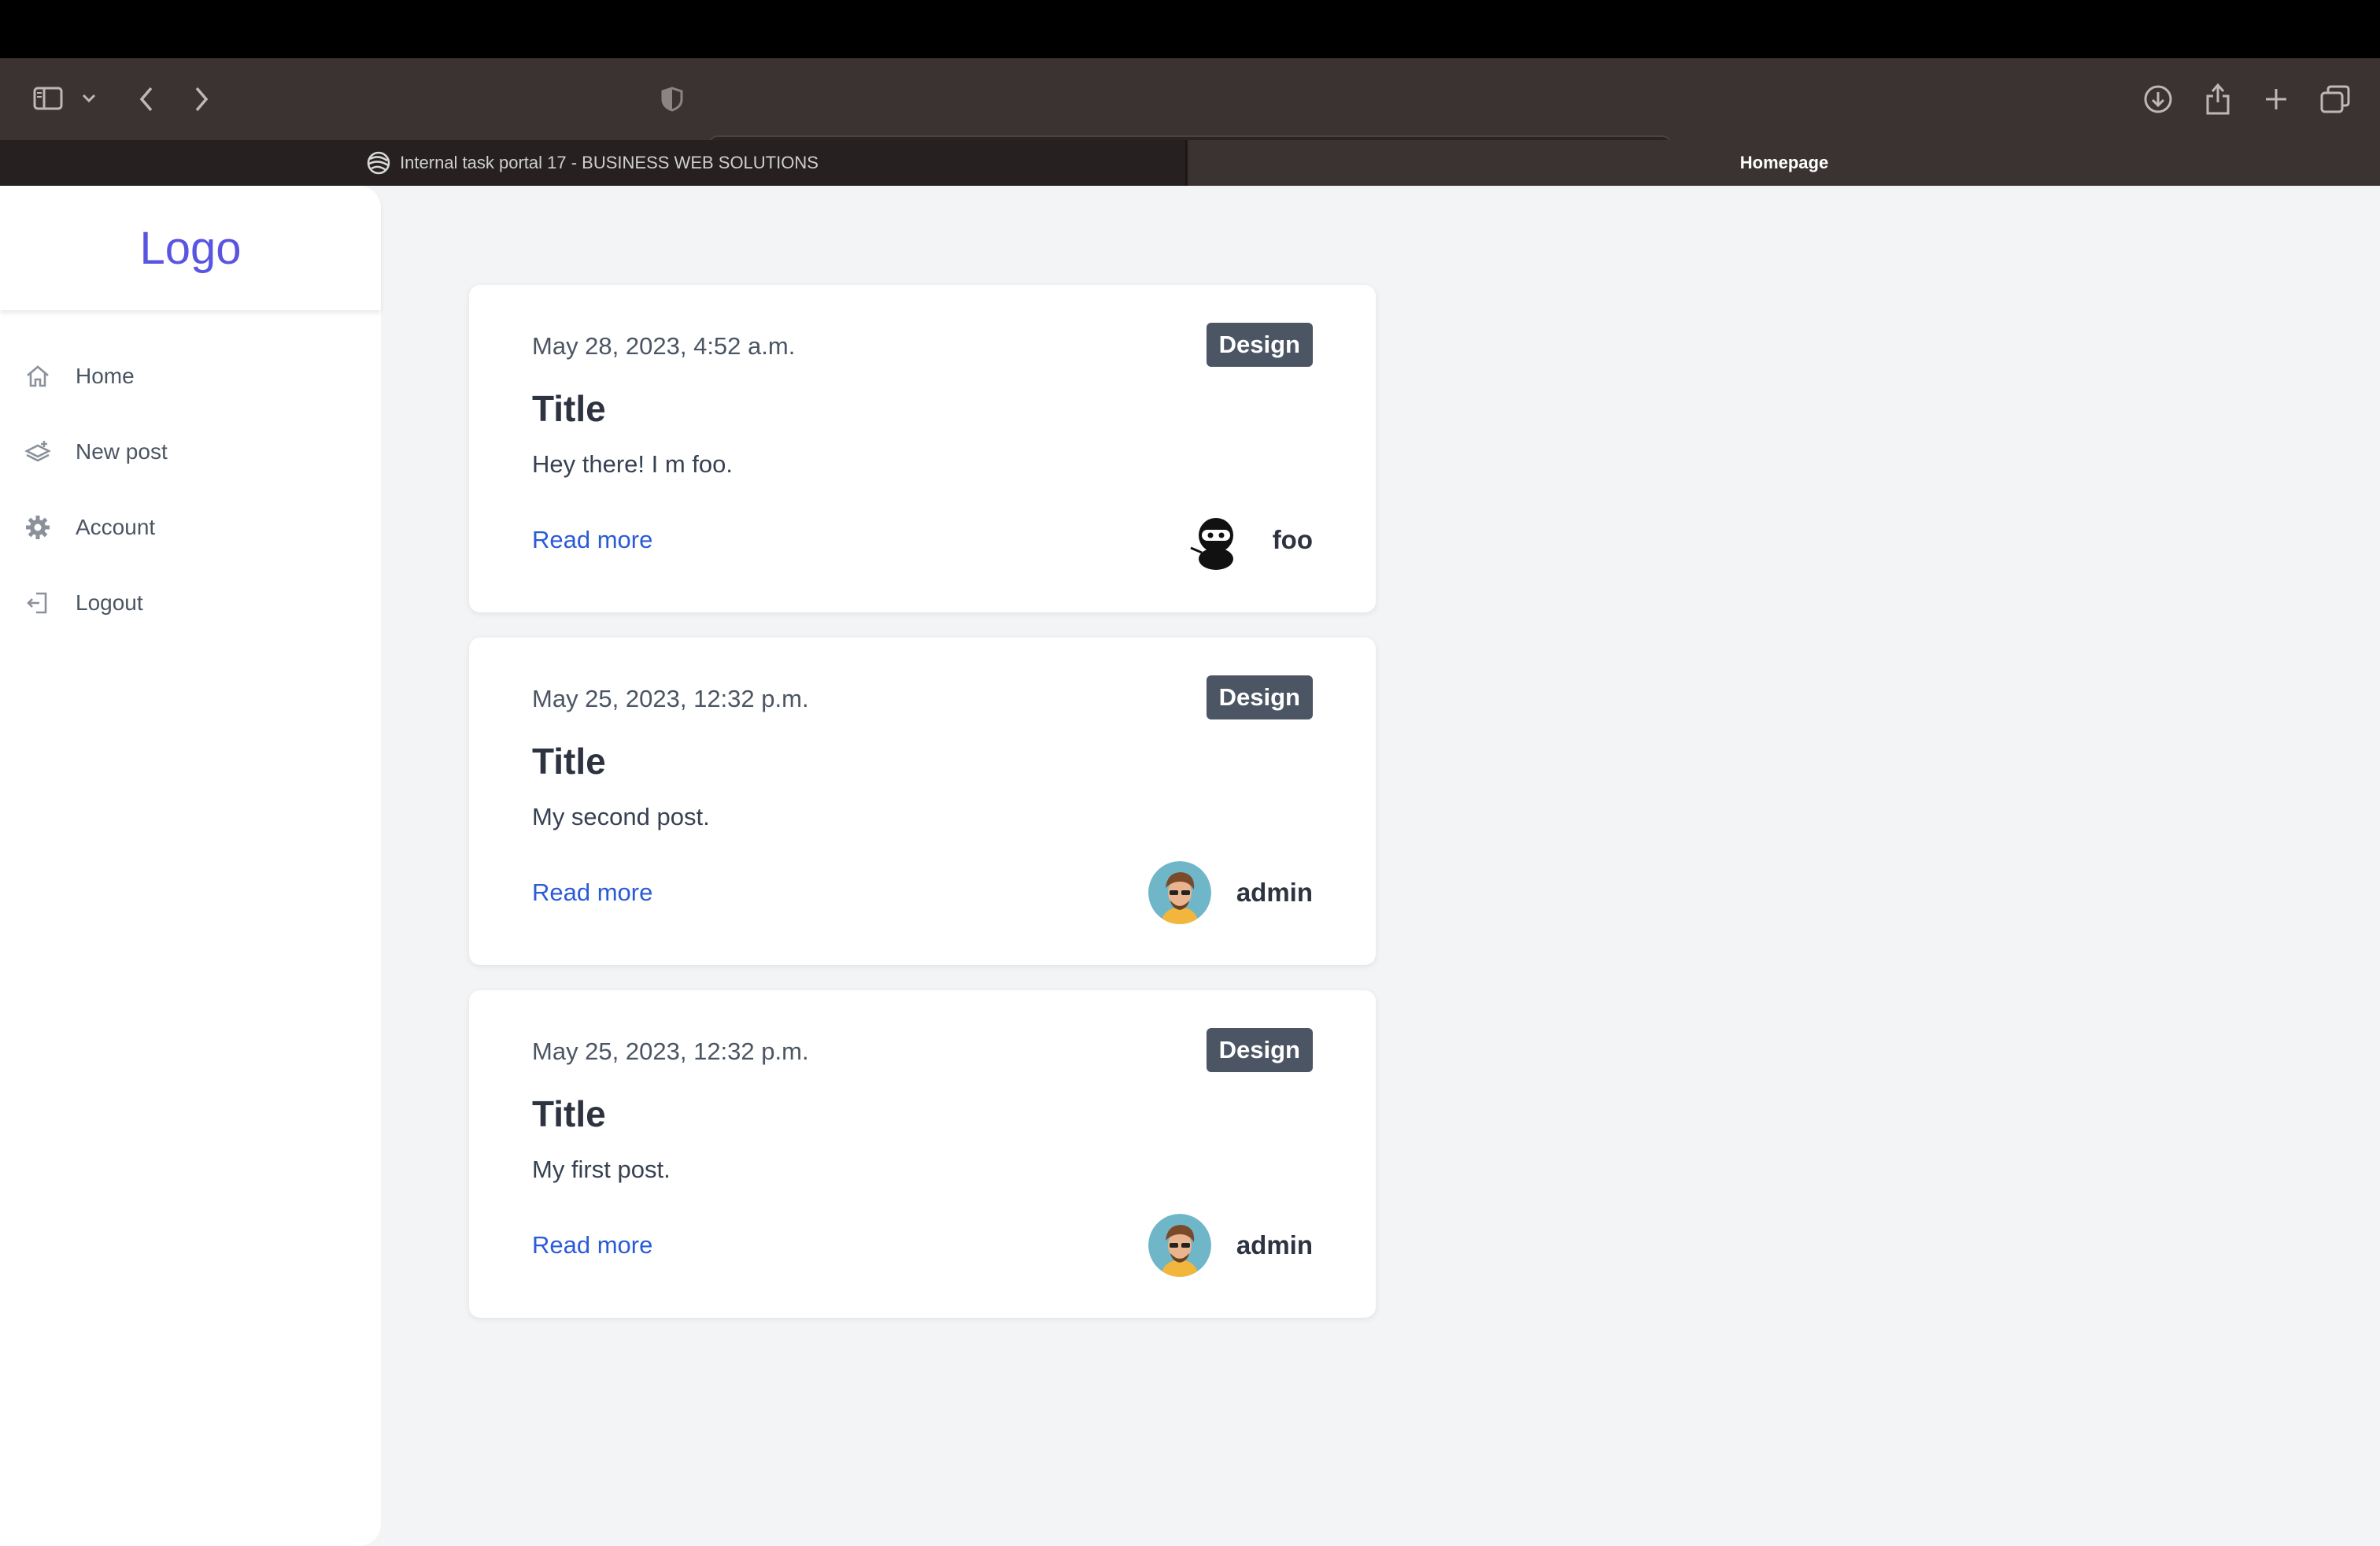 This screenshot has height=1546, width=2380. I want to click on ninja-avatar-icon, so click(1215, 540).